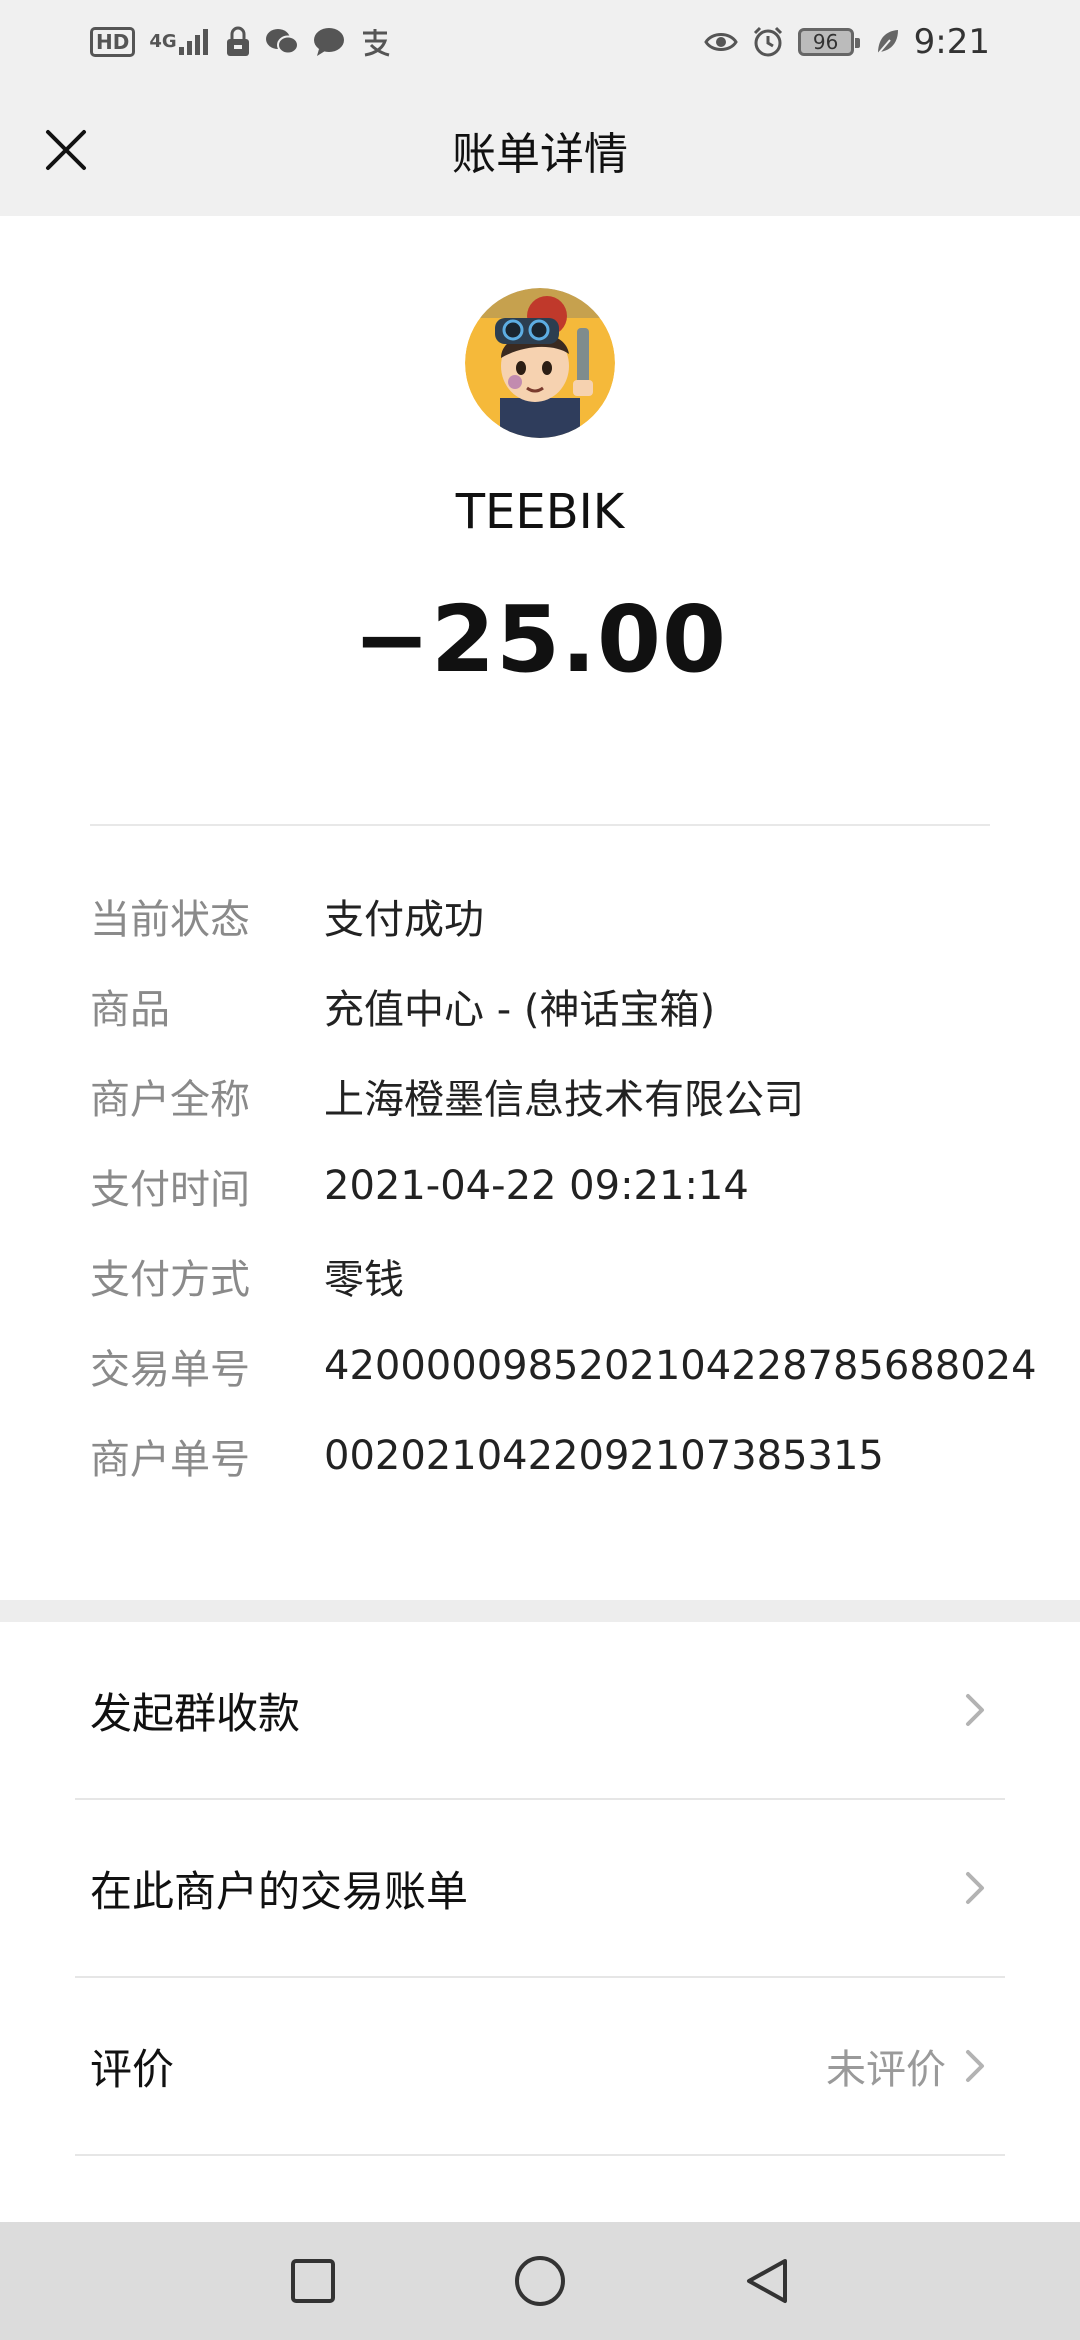 The image size is (1080, 2340). I want to click on detail-label: 商户全称, so click(170, 1100).